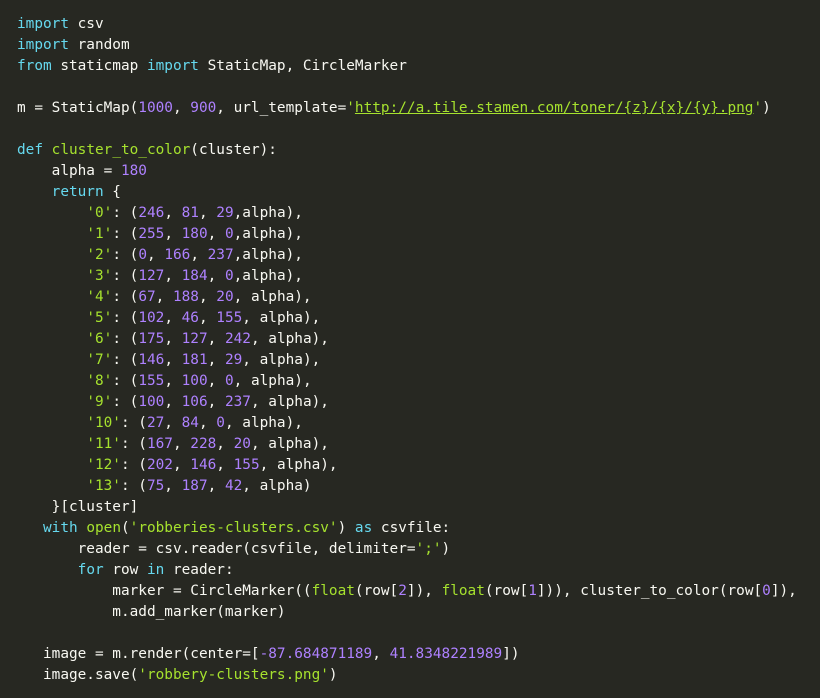 This screenshot has height=698, width=820. I want to click on code-token-num: 2, so click(402, 591).